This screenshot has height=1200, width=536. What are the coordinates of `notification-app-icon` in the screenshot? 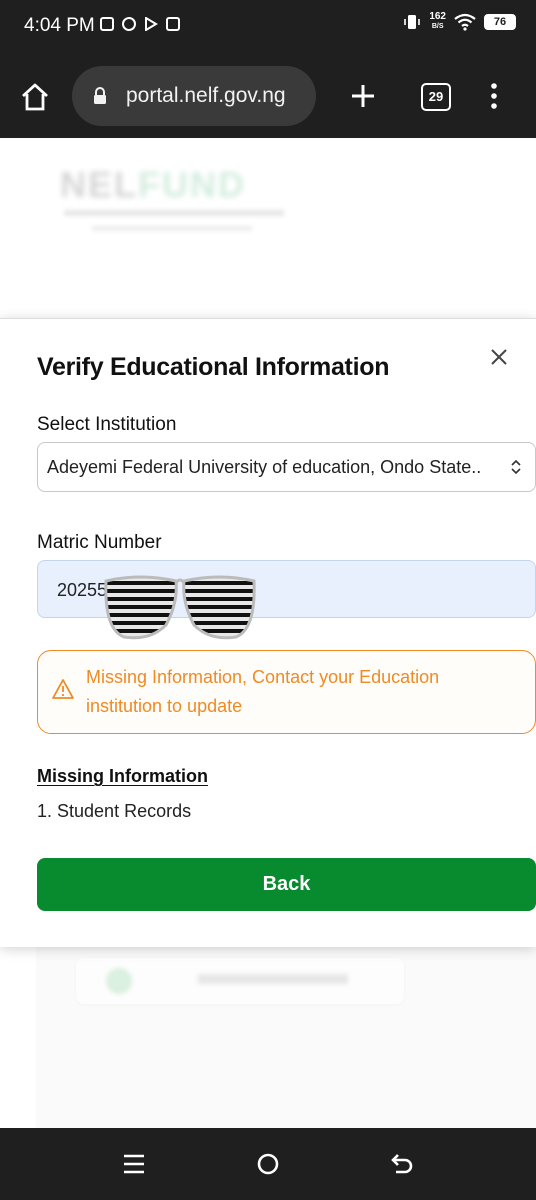 It's located at (107, 24).